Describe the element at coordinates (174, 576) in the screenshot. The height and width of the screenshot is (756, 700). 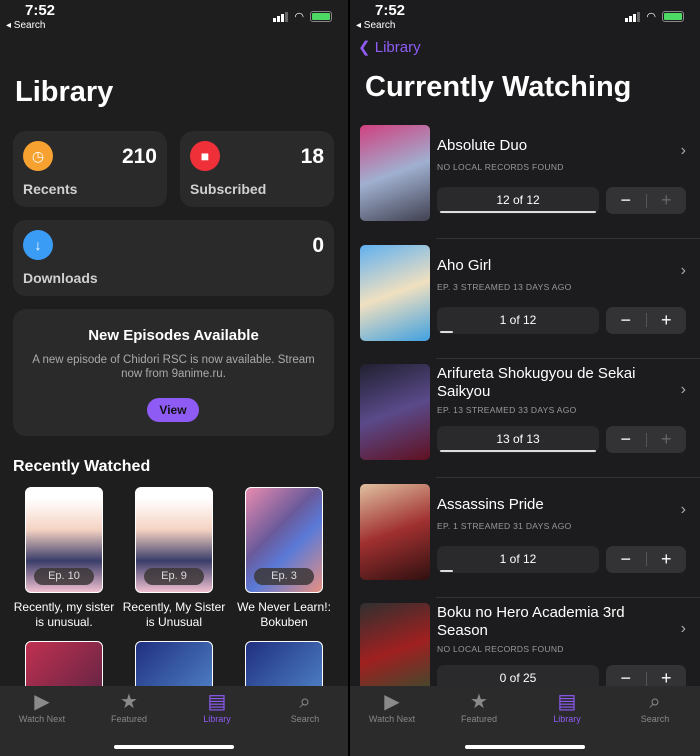
I see `episode-badge: Ep. 9` at that location.